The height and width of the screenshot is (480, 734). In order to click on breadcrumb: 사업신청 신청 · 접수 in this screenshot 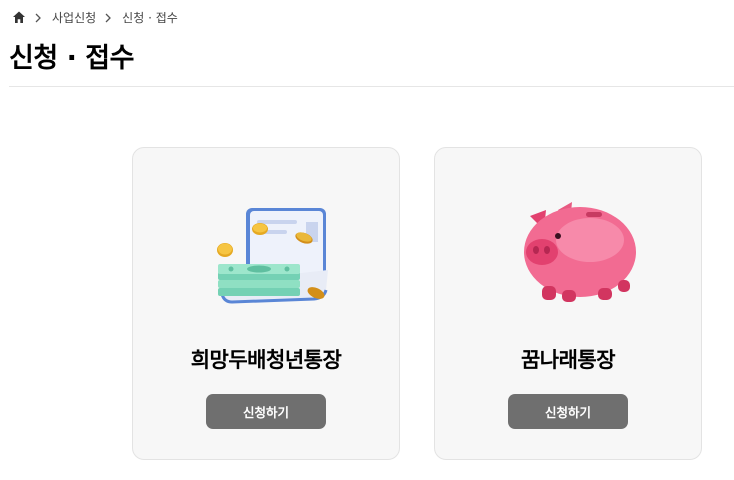, I will do `click(95, 17)`.